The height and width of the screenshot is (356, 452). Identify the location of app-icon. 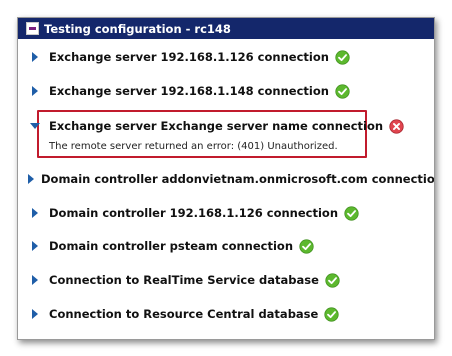
(32, 28).